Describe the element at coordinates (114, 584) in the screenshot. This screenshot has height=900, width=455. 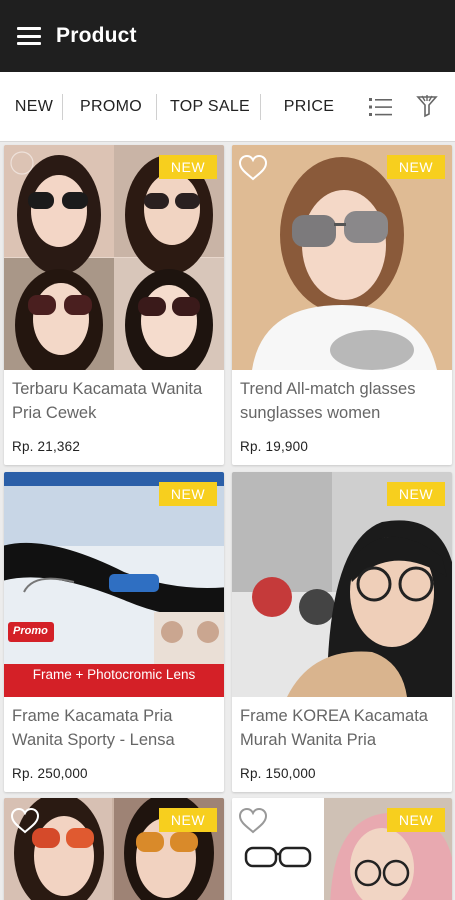
I see `product-image: Promo Frame + Photocromic Lens NEW` at that location.